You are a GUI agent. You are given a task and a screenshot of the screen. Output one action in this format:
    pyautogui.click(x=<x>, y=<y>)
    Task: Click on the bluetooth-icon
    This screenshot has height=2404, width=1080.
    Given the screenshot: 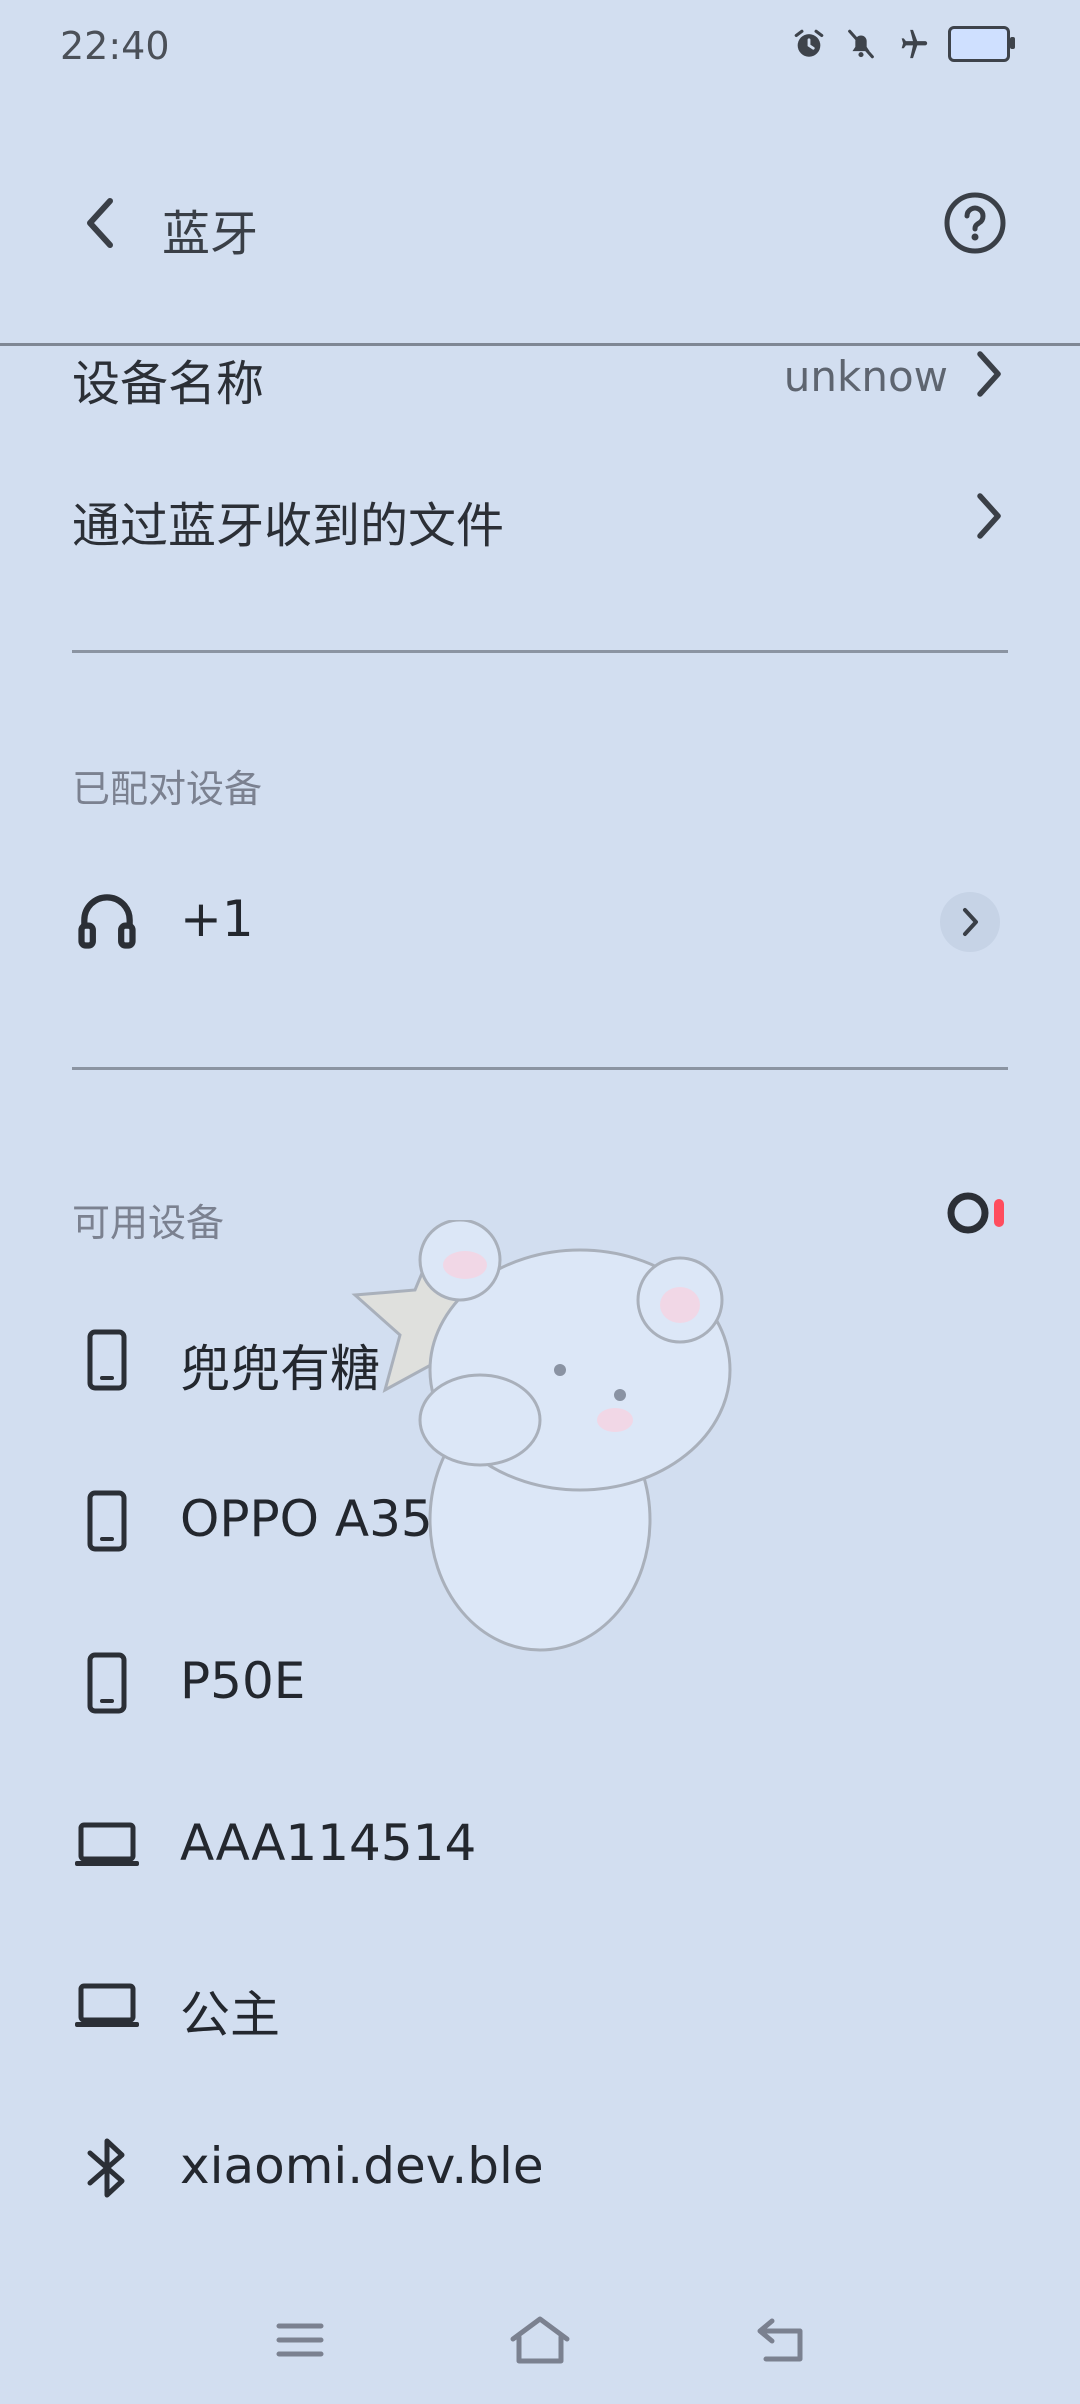 What is the action you would take?
    pyautogui.click(x=107, y=2168)
    